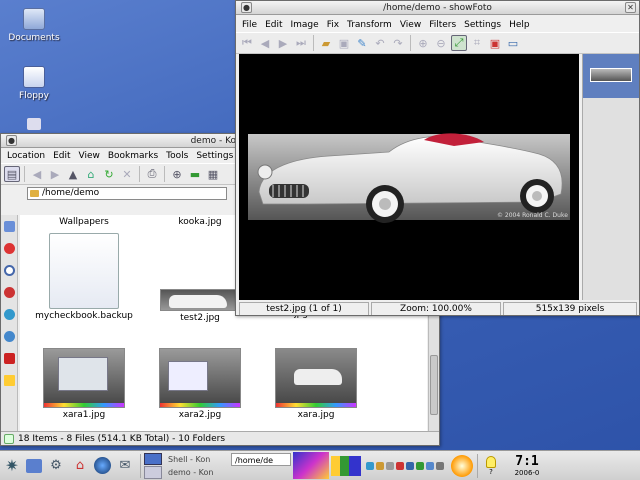 This screenshot has height=480, width=640. Describe the element at coordinates (127, 193) in the screenshot. I see `location-input: /home/demo` at that location.